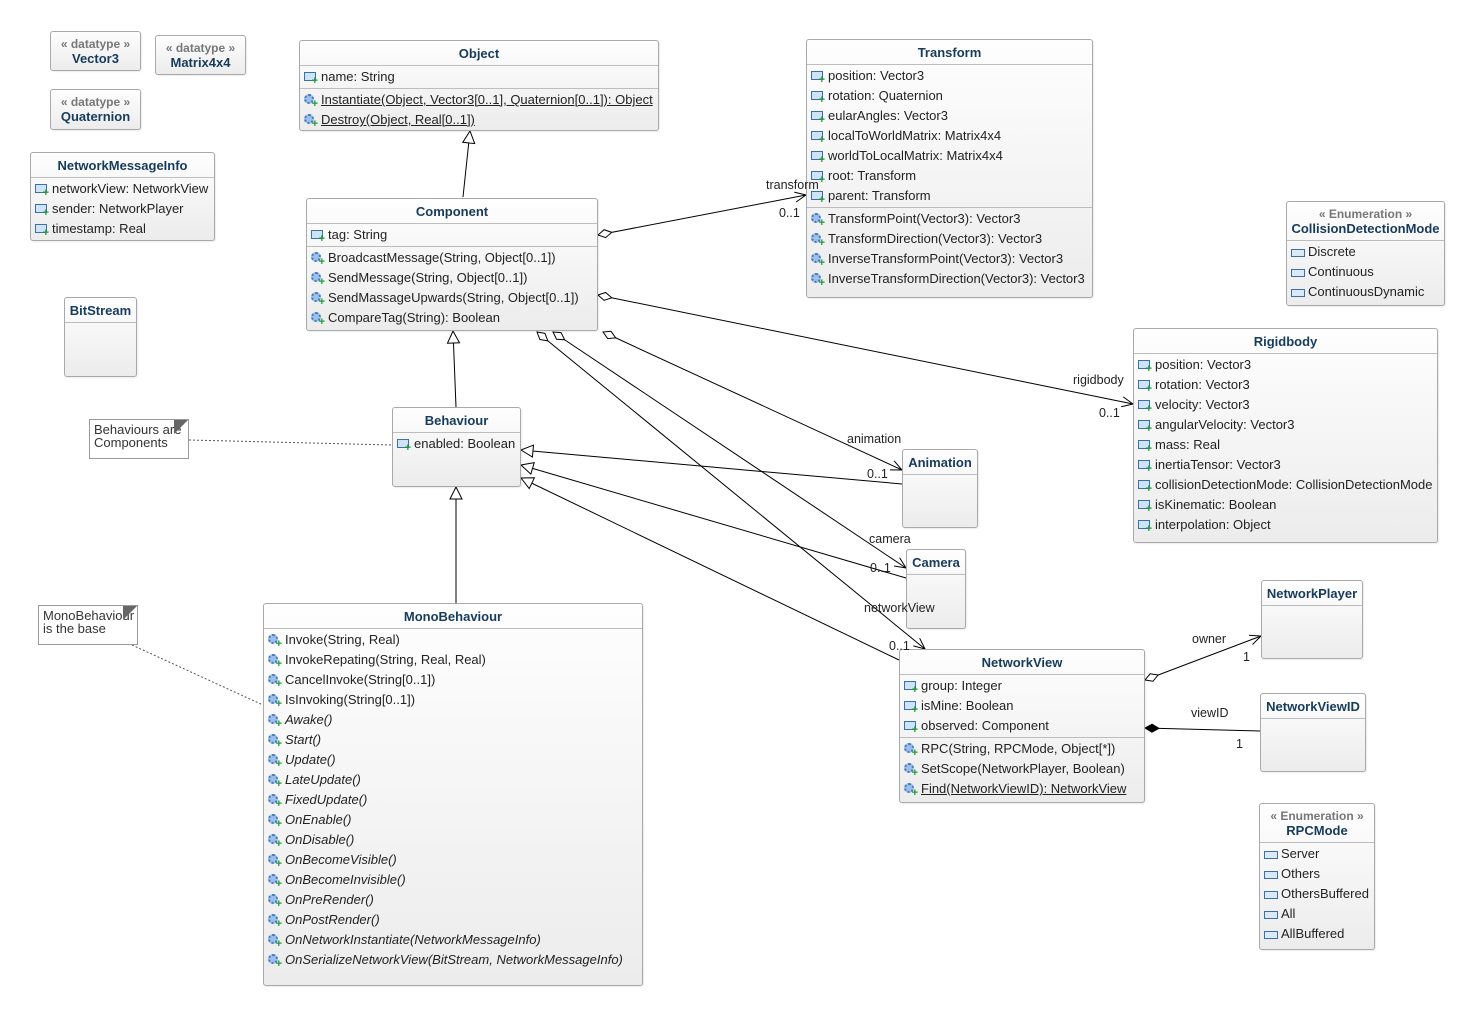  What do you see at coordinates (453, 840) in the screenshot?
I see `operation: OnDisable()` at bounding box center [453, 840].